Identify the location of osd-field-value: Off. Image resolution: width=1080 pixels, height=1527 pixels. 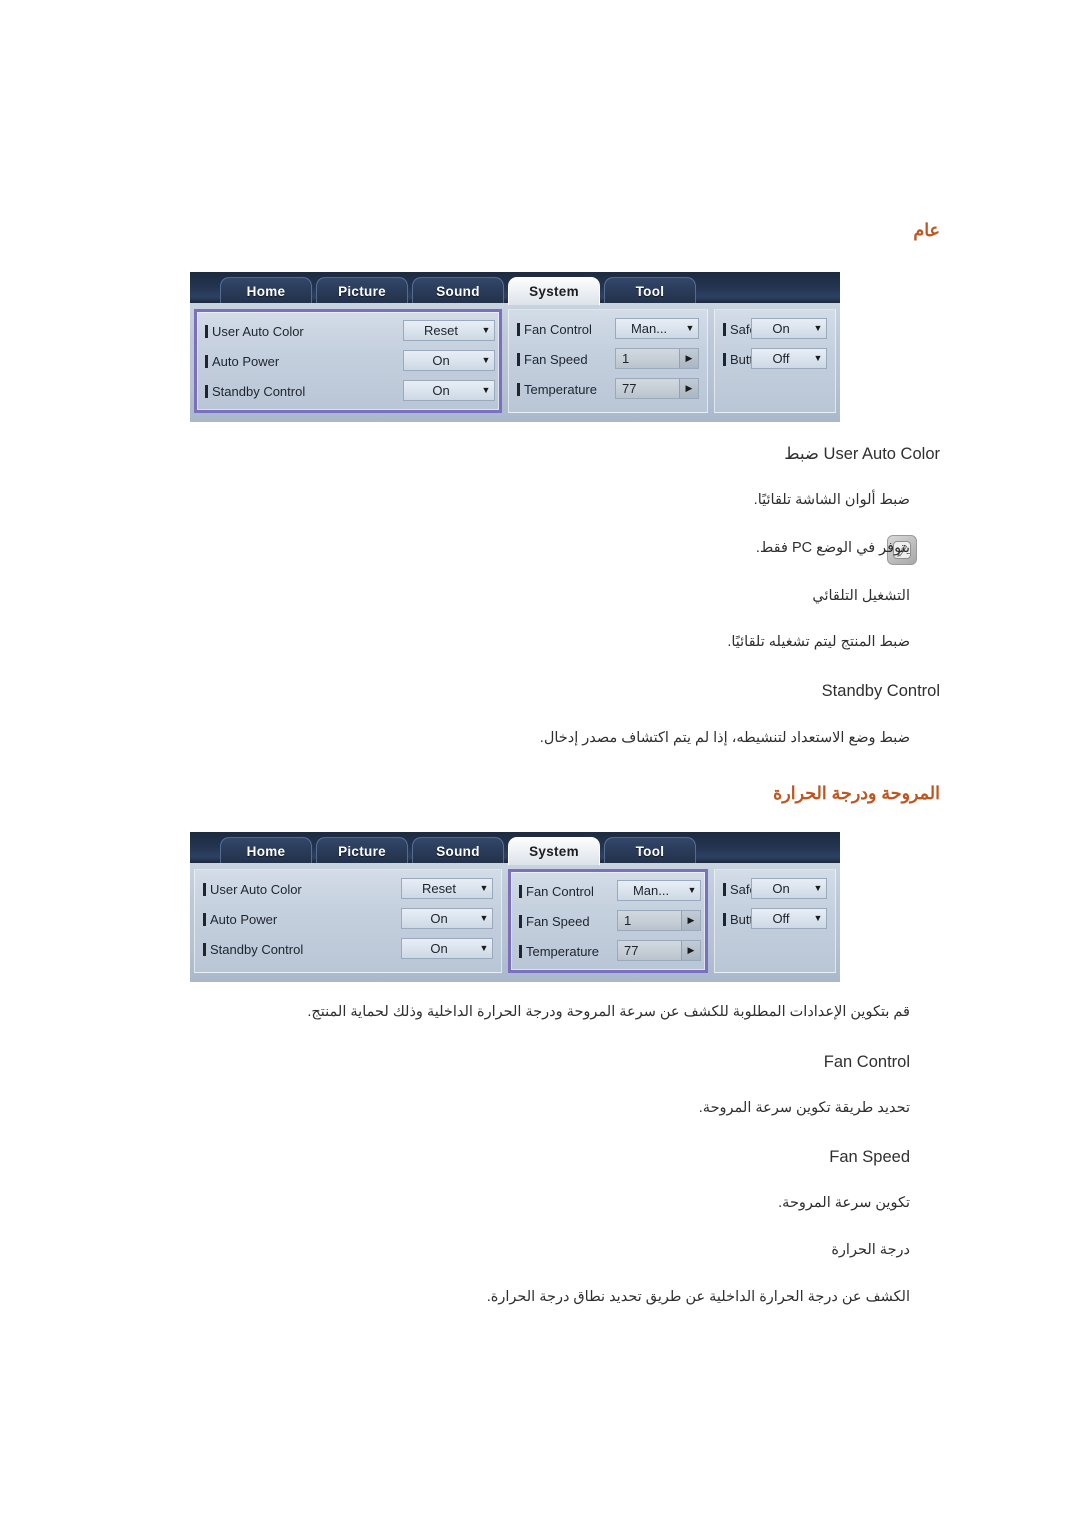
(781, 358).